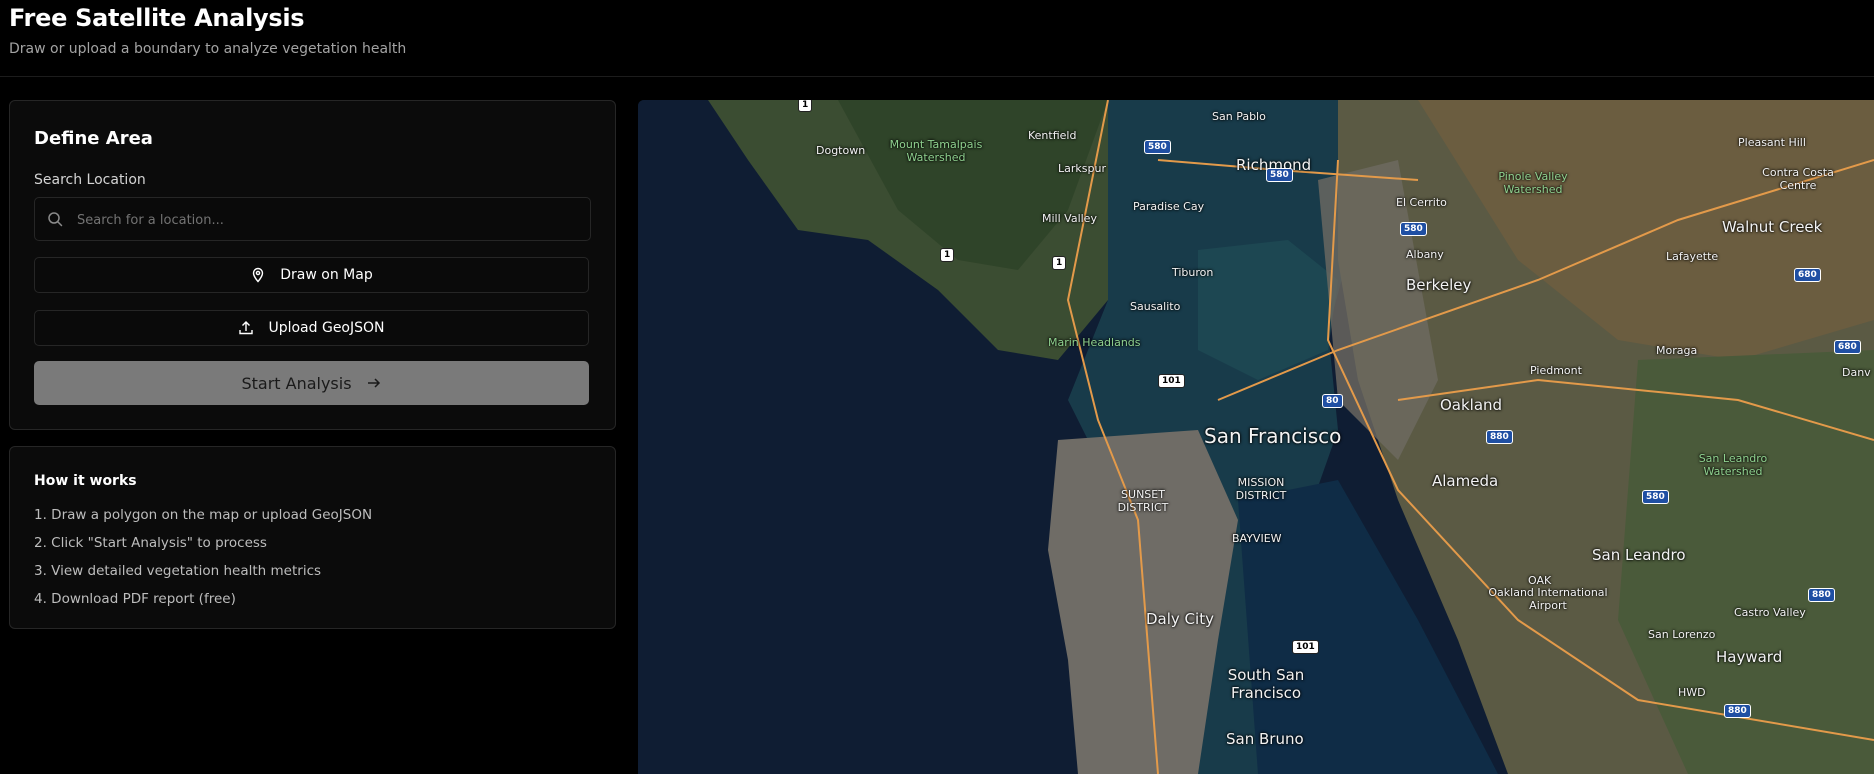  I want to click on draw-on-map-button: Draw on Map, so click(311, 275).